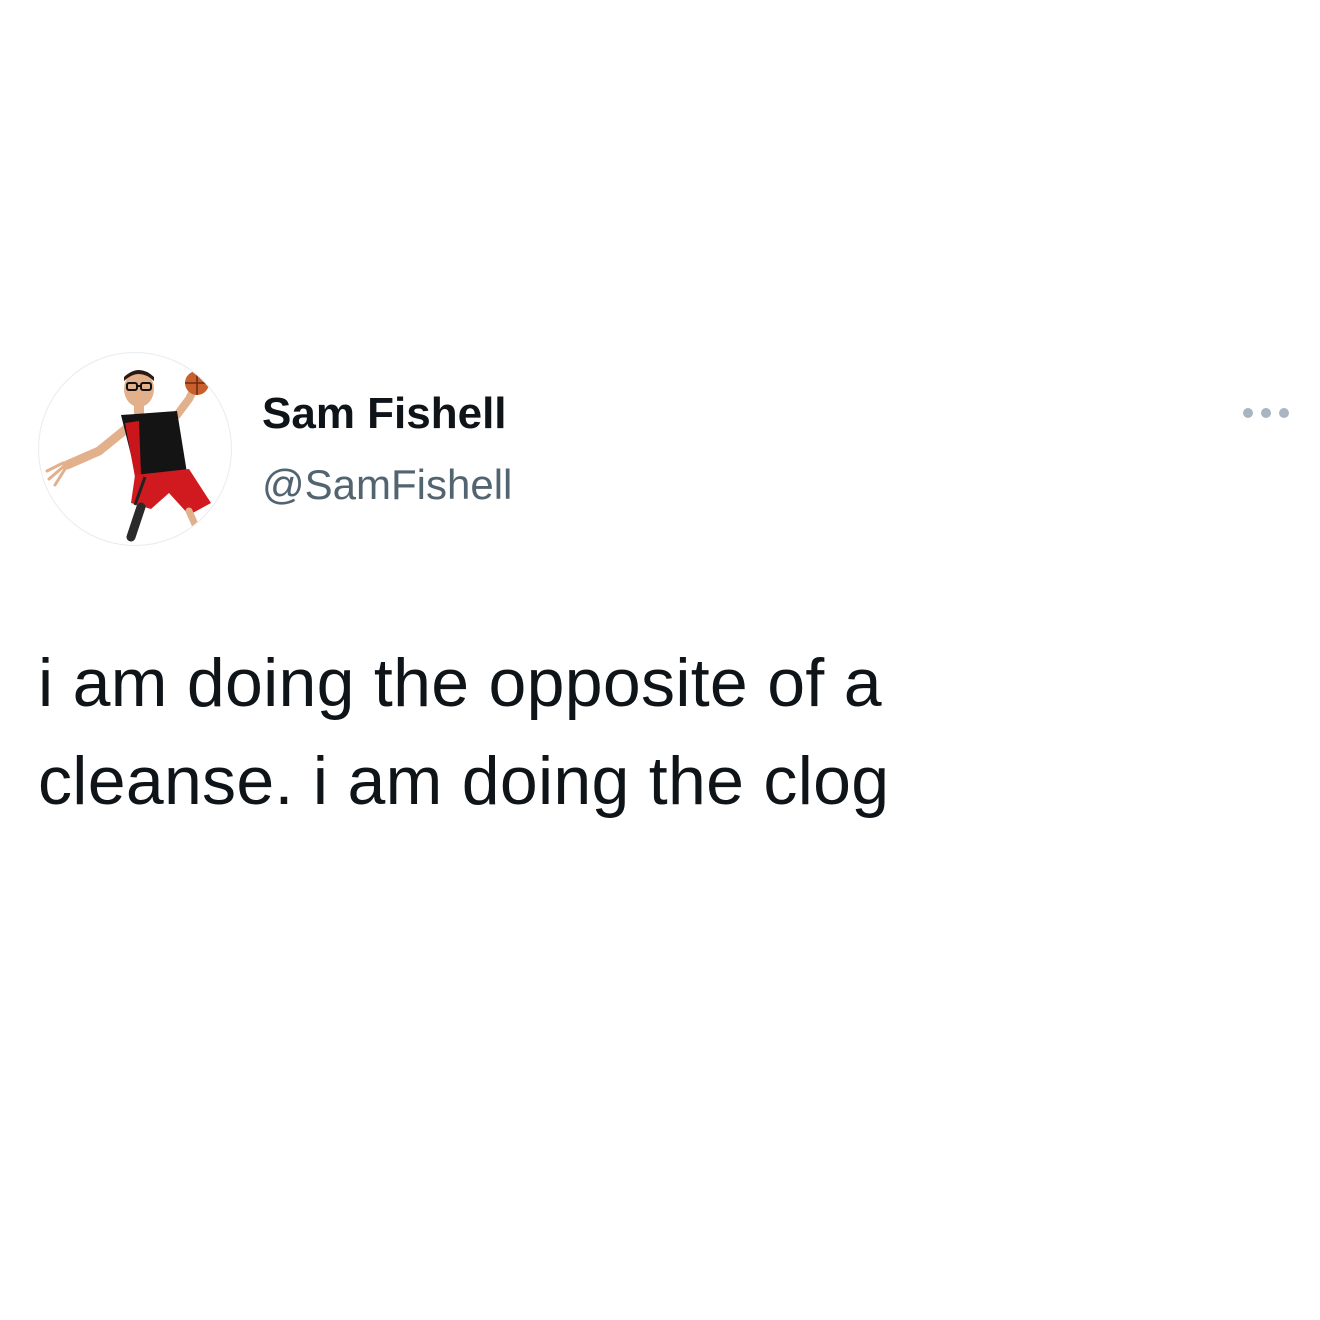 This screenshot has height=1320, width=1320. I want to click on avatar, so click(135, 449).